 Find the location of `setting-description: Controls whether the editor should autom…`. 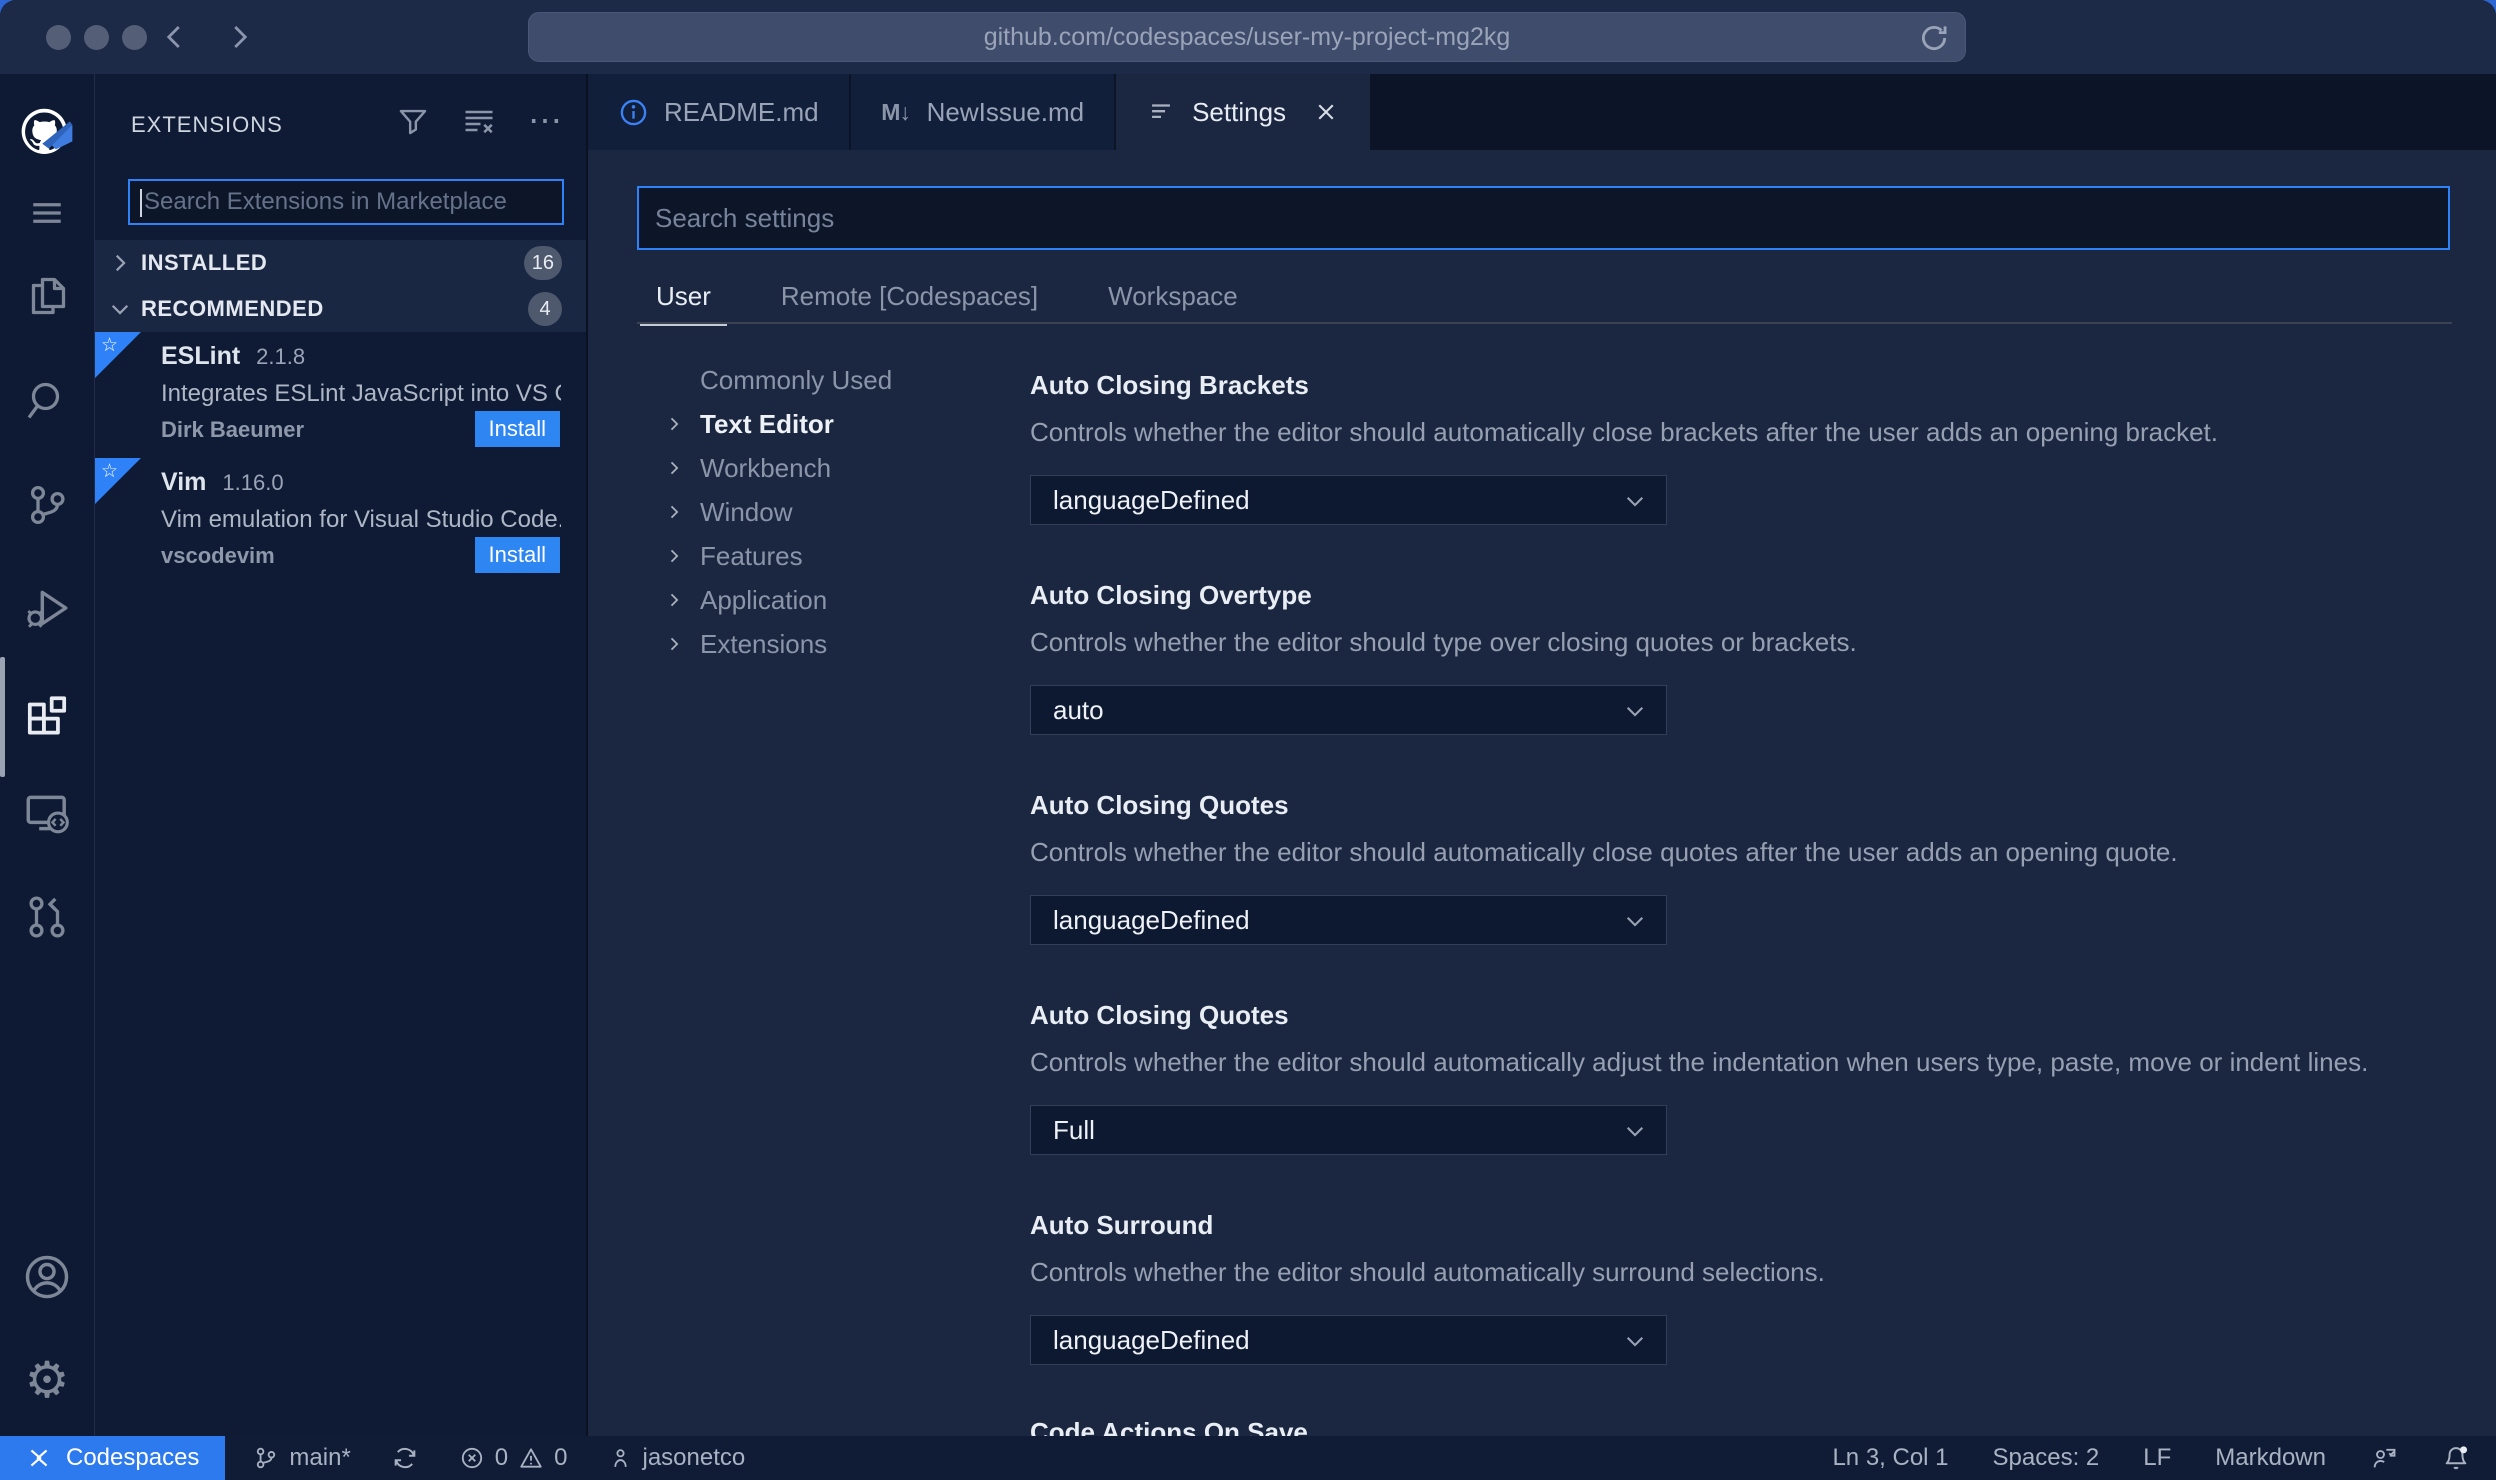

setting-description: Controls whether the editor should autom… is located at coordinates (1427, 1272).